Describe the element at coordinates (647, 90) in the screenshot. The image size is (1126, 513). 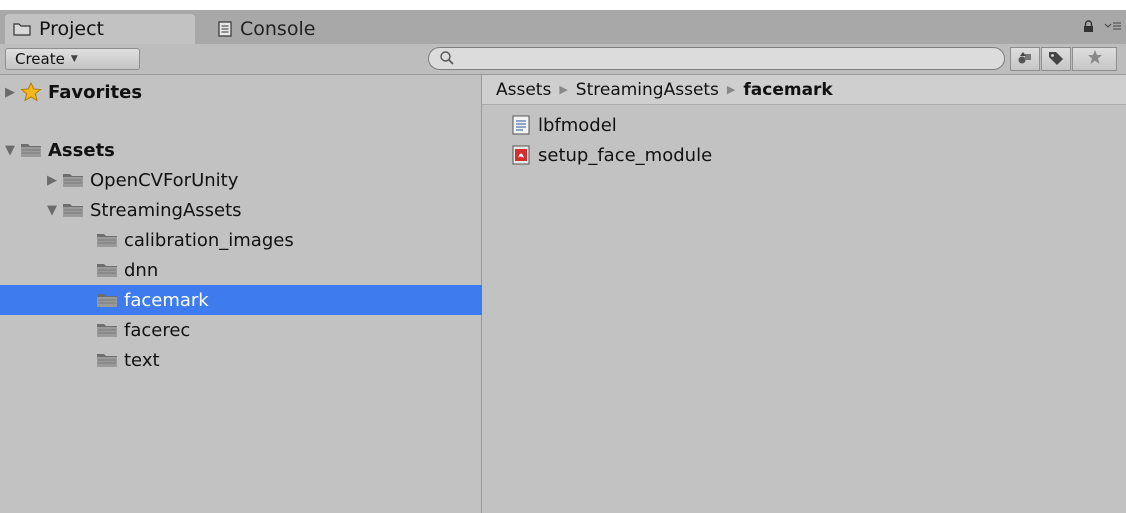
I see `breadcrumb-item: StreamingAssets` at that location.